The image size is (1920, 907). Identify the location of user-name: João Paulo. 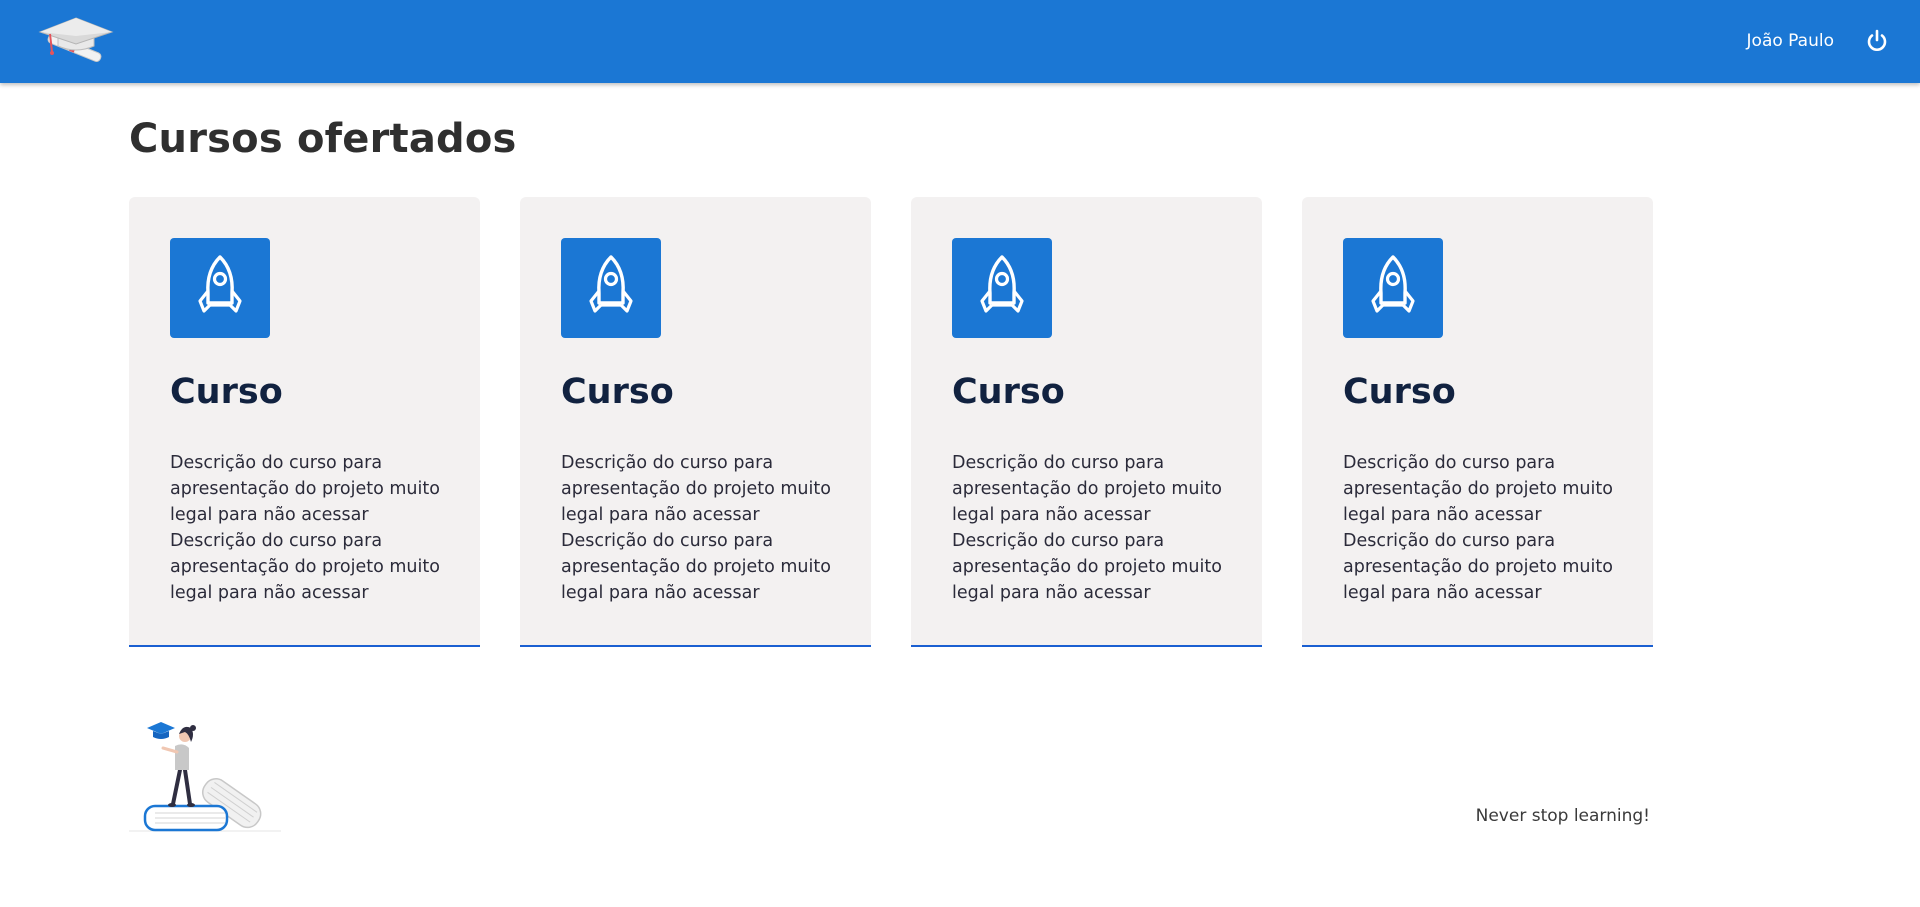
(1790, 41).